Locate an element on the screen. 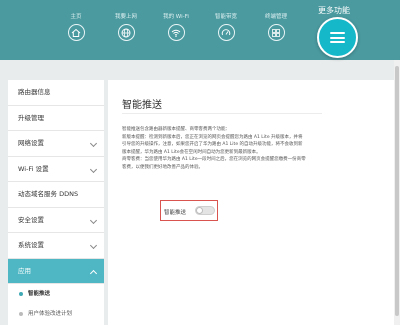 The height and width of the screenshot is (325, 400). globe-icon is located at coordinates (126, 32).